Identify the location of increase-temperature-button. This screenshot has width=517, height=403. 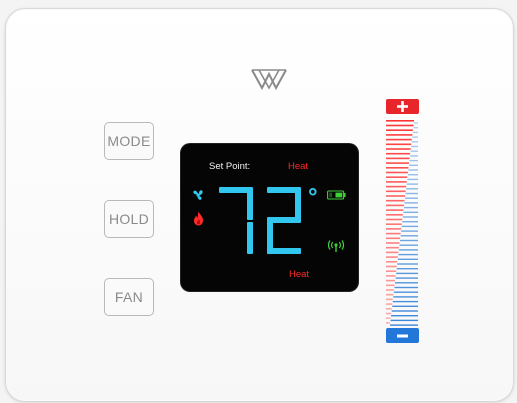
(402, 106).